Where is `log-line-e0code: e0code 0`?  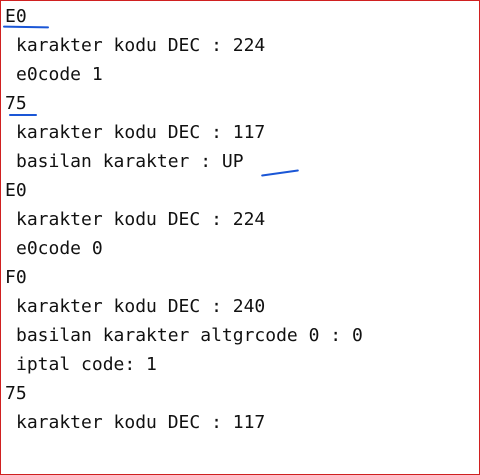 log-line-e0code: e0code 0 is located at coordinates (59, 248).